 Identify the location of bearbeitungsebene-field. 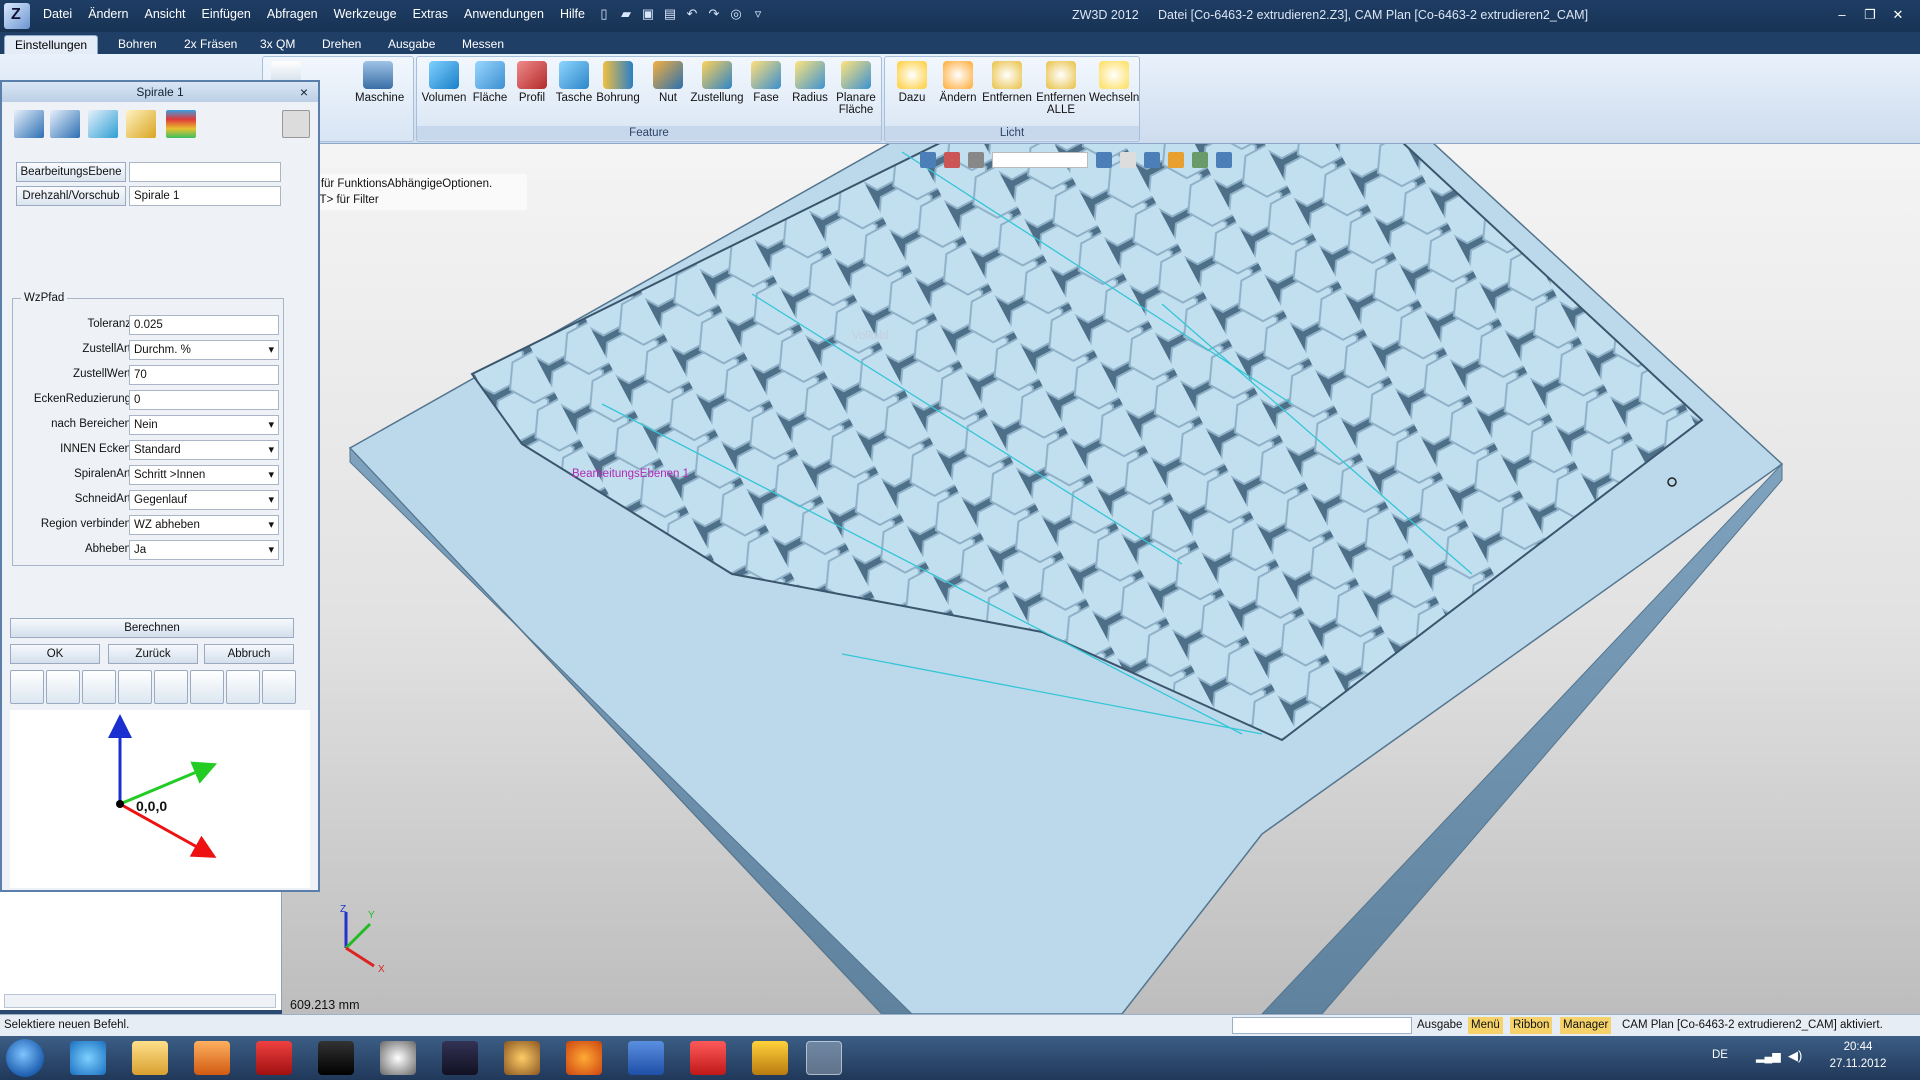
(205, 172).